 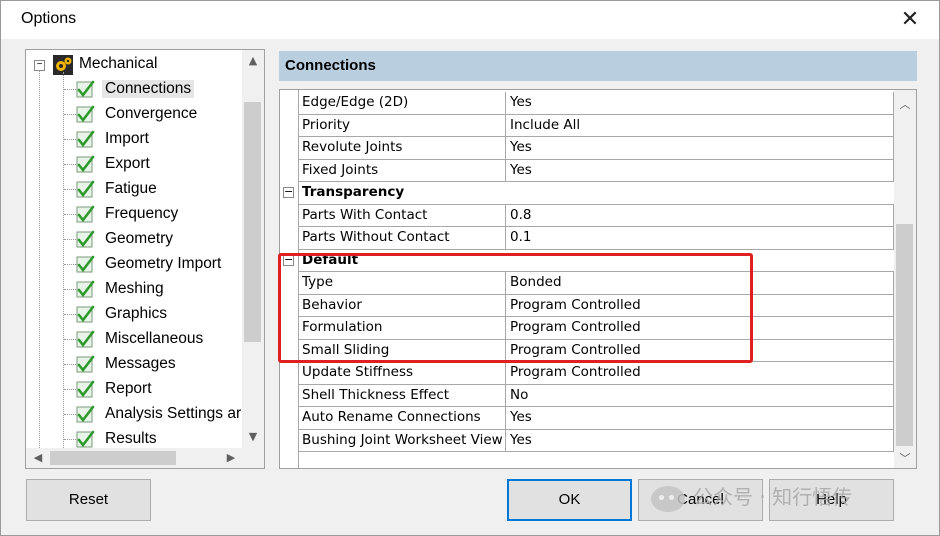 What do you see at coordinates (128, 388) in the screenshot?
I see `tree-item-label: Report` at bounding box center [128, 388].